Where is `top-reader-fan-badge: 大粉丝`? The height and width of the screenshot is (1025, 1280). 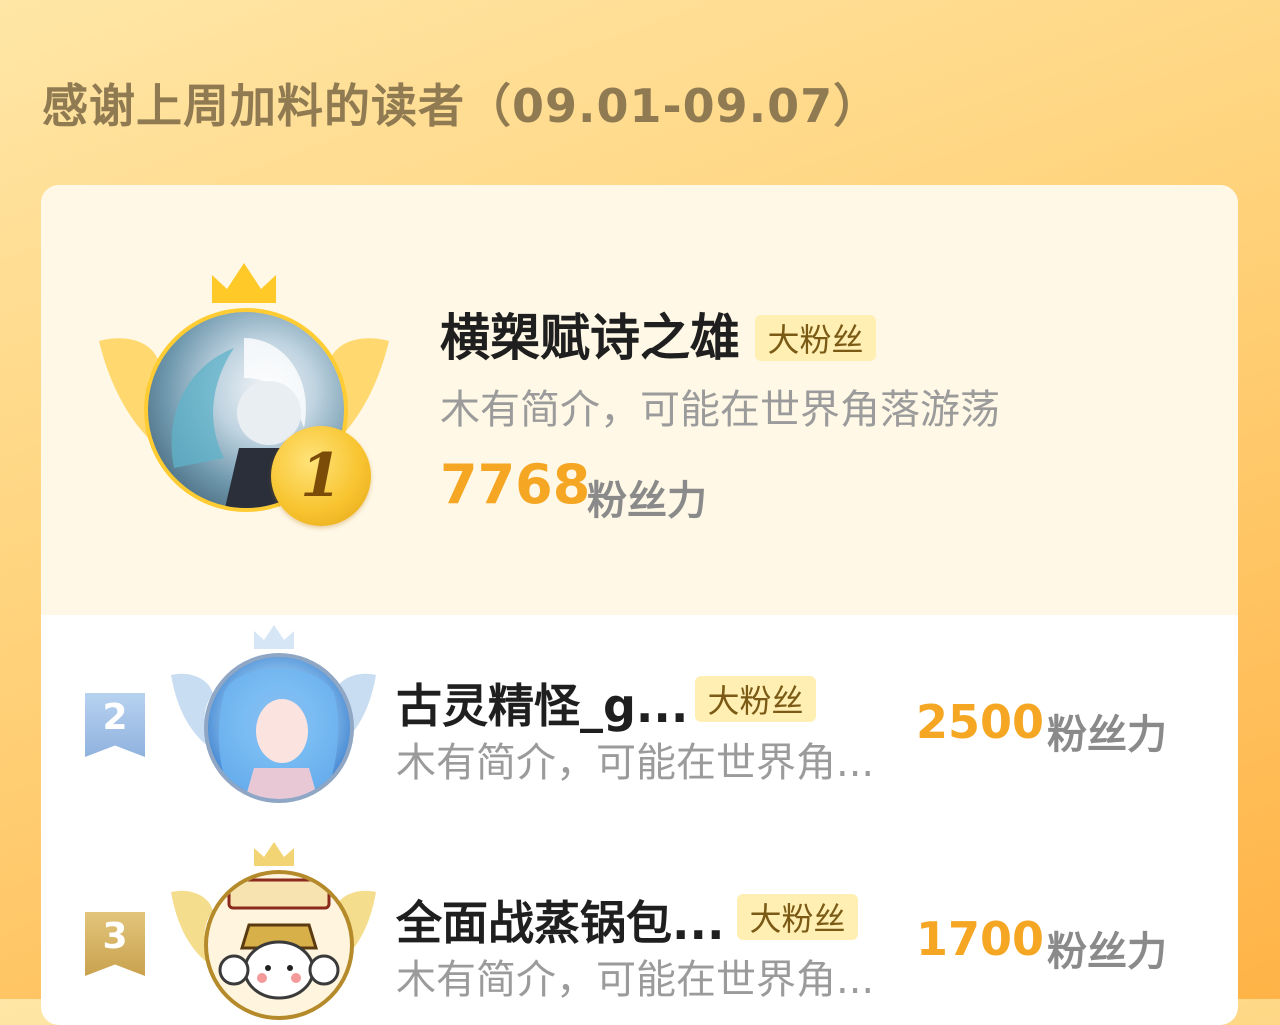
top-reader-fan-badge: 大粉丝 is located at coordinates (815, 338).